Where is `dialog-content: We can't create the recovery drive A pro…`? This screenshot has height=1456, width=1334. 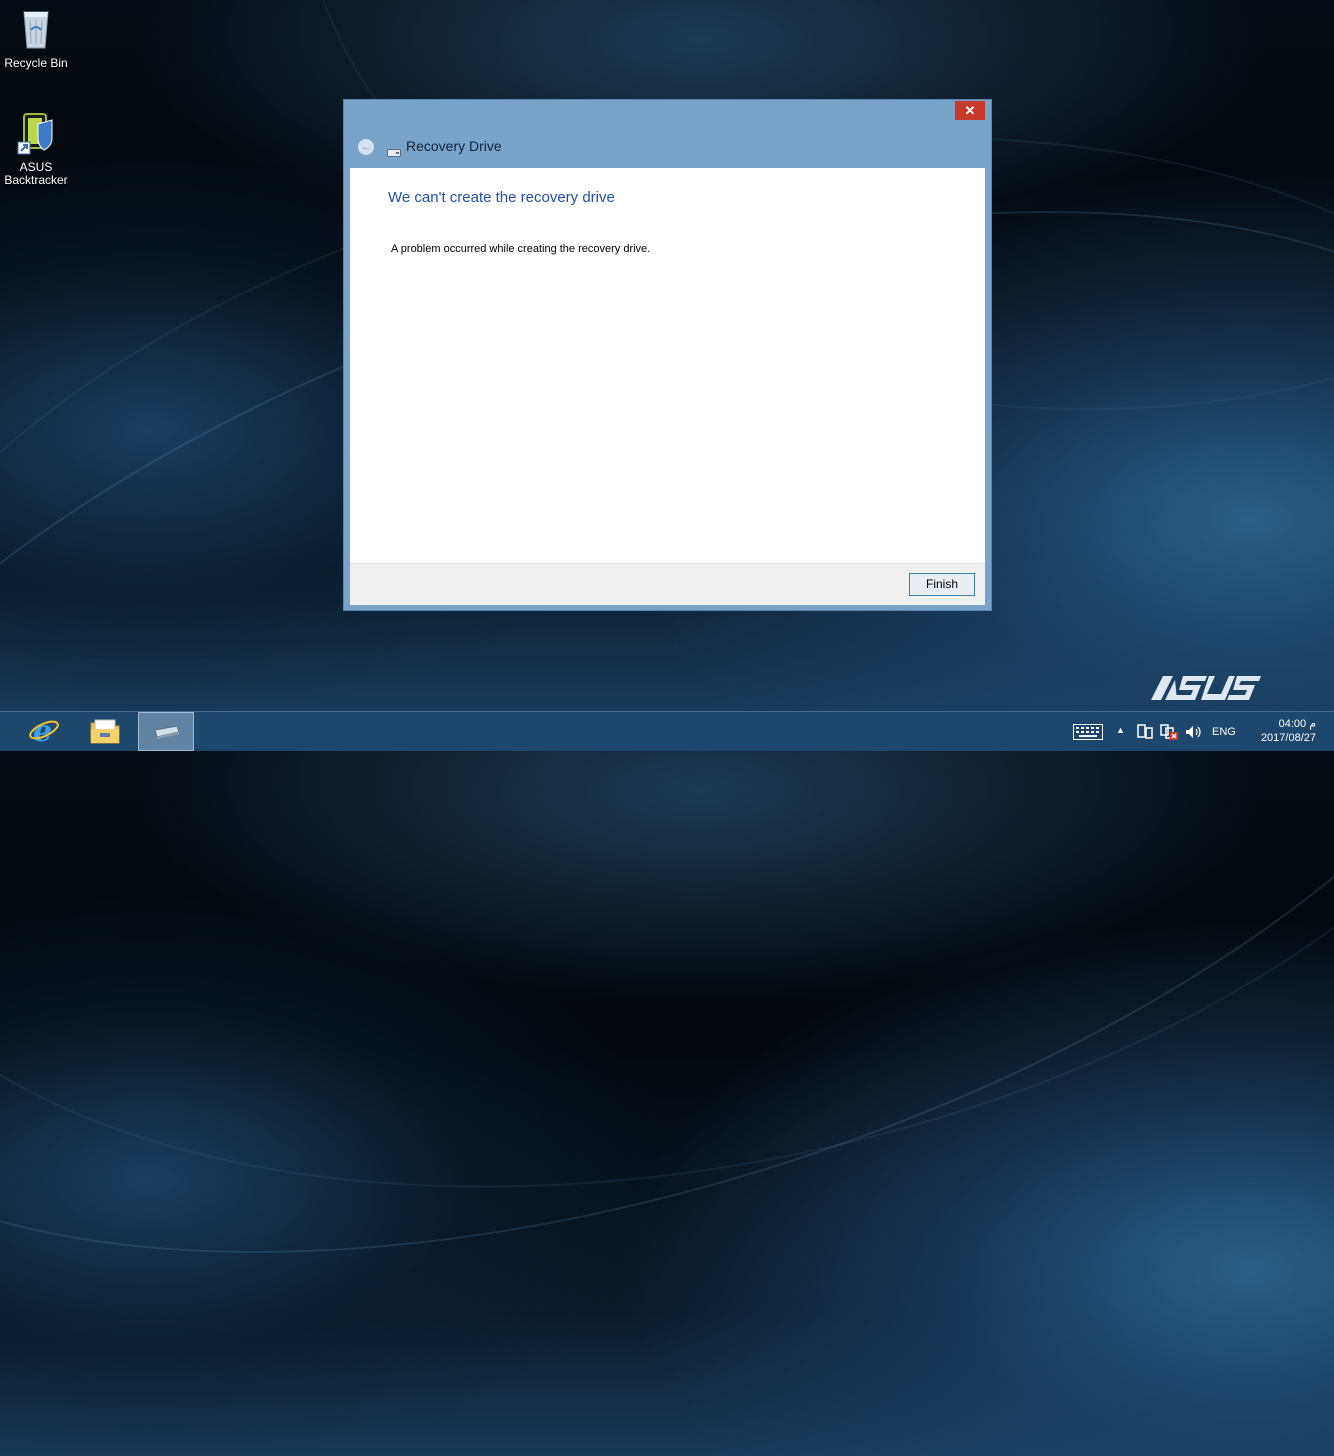 dialog-content: We can't create the recovery drive A pro… is located at coordinates (667, 386).